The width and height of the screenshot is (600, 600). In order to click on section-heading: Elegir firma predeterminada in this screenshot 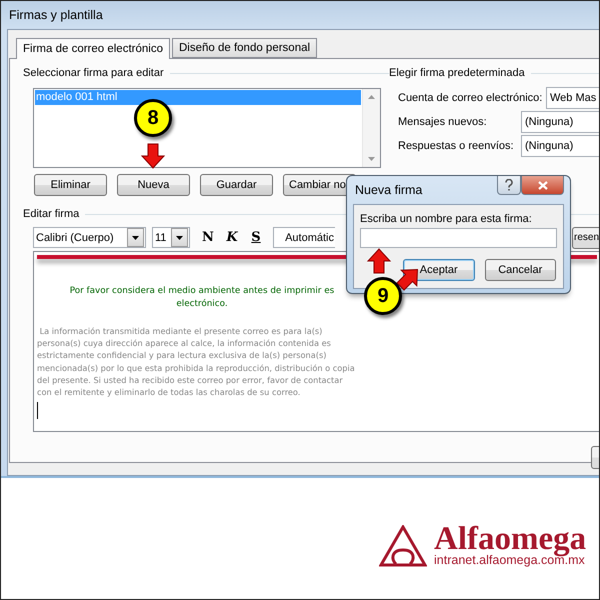, I will do `click(457, 73)`.